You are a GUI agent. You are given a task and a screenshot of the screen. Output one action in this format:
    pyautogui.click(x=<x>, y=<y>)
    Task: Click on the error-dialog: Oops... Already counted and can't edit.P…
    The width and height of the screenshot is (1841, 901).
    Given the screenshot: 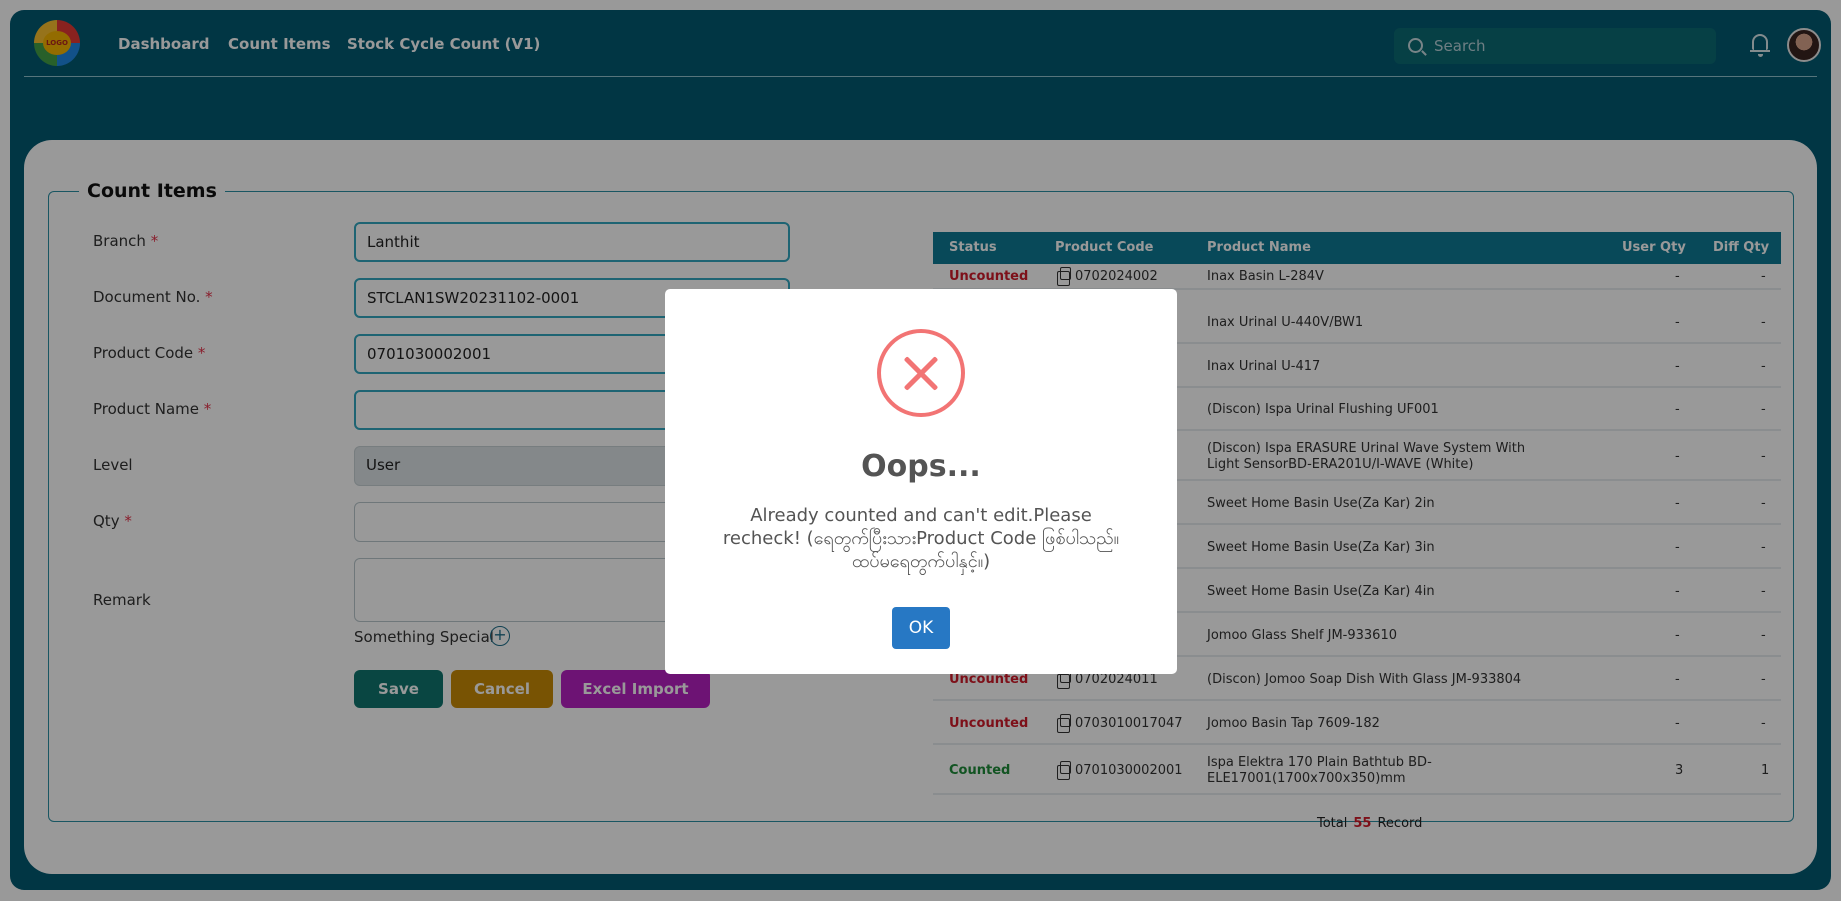 What is the action you would take?
    pyautogui.click(x=921, y=481)
    